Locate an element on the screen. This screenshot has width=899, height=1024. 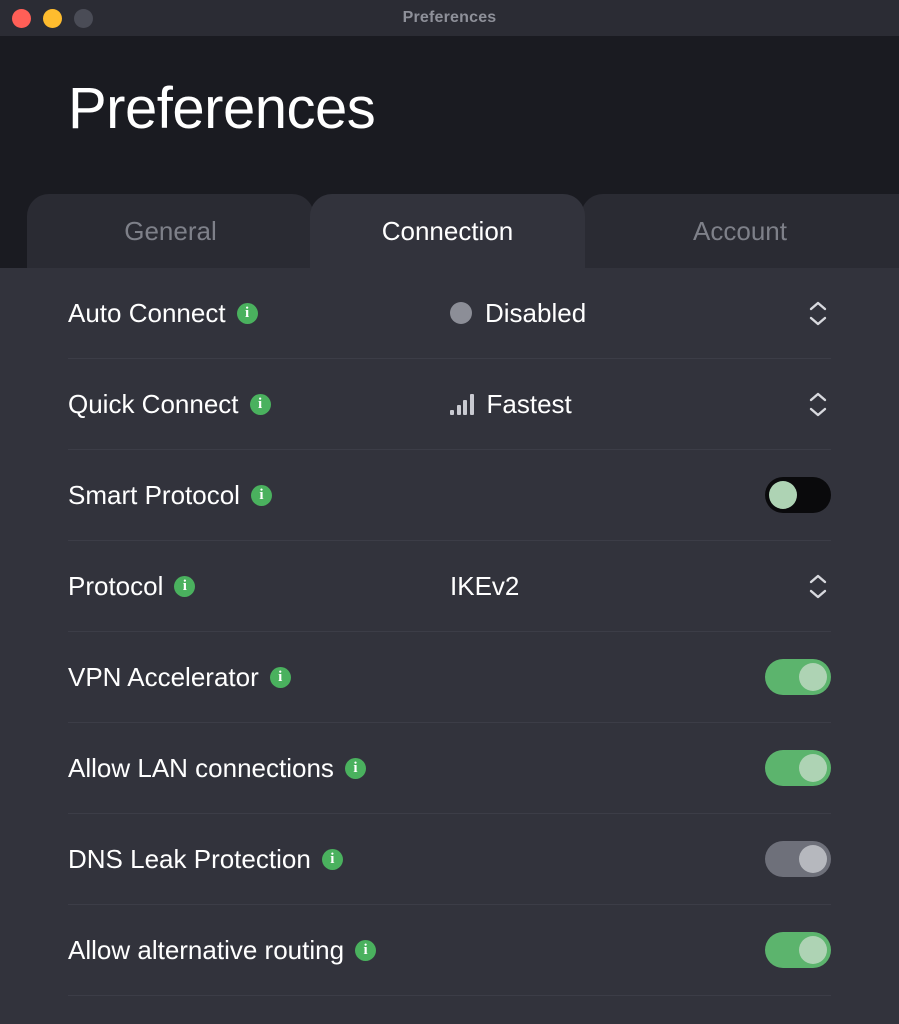
protocol-select: IKEv2 is located at coordinates (484, 586).